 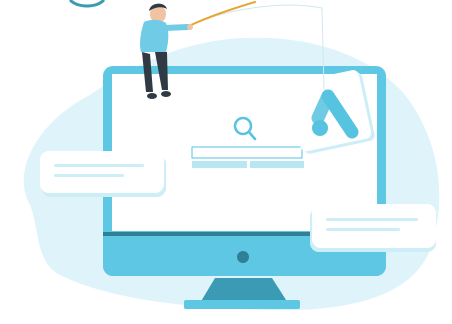 What do you see at coordinates (103, 174) in the screenshot?
I see `floating-card-left` at bounding box center [103, 174].